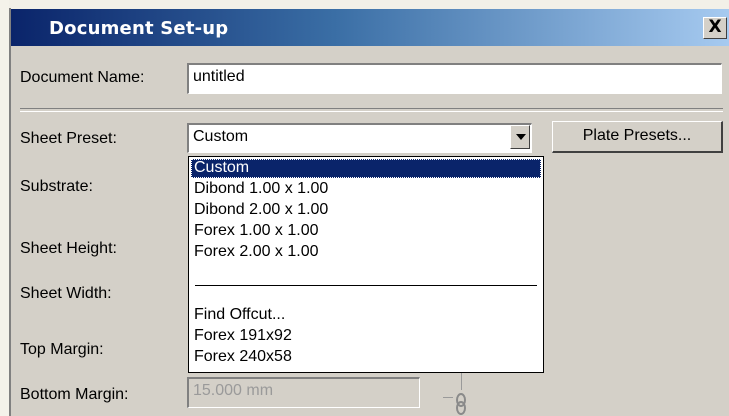 The width and height of the screenshot is (729, 416). Describe the element at coordinates (243, 357) in the screenshot. I see `dropdown-item: Forex 240x58` at that location.